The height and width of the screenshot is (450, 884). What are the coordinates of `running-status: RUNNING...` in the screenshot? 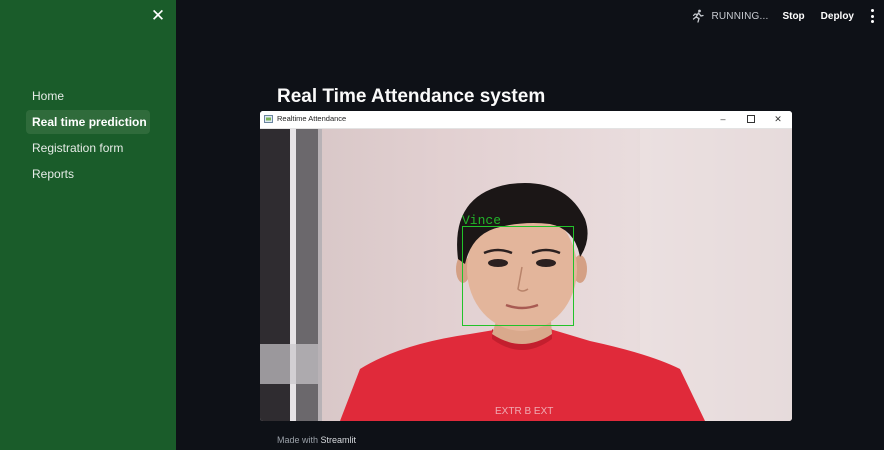 It's located at (740, 16).